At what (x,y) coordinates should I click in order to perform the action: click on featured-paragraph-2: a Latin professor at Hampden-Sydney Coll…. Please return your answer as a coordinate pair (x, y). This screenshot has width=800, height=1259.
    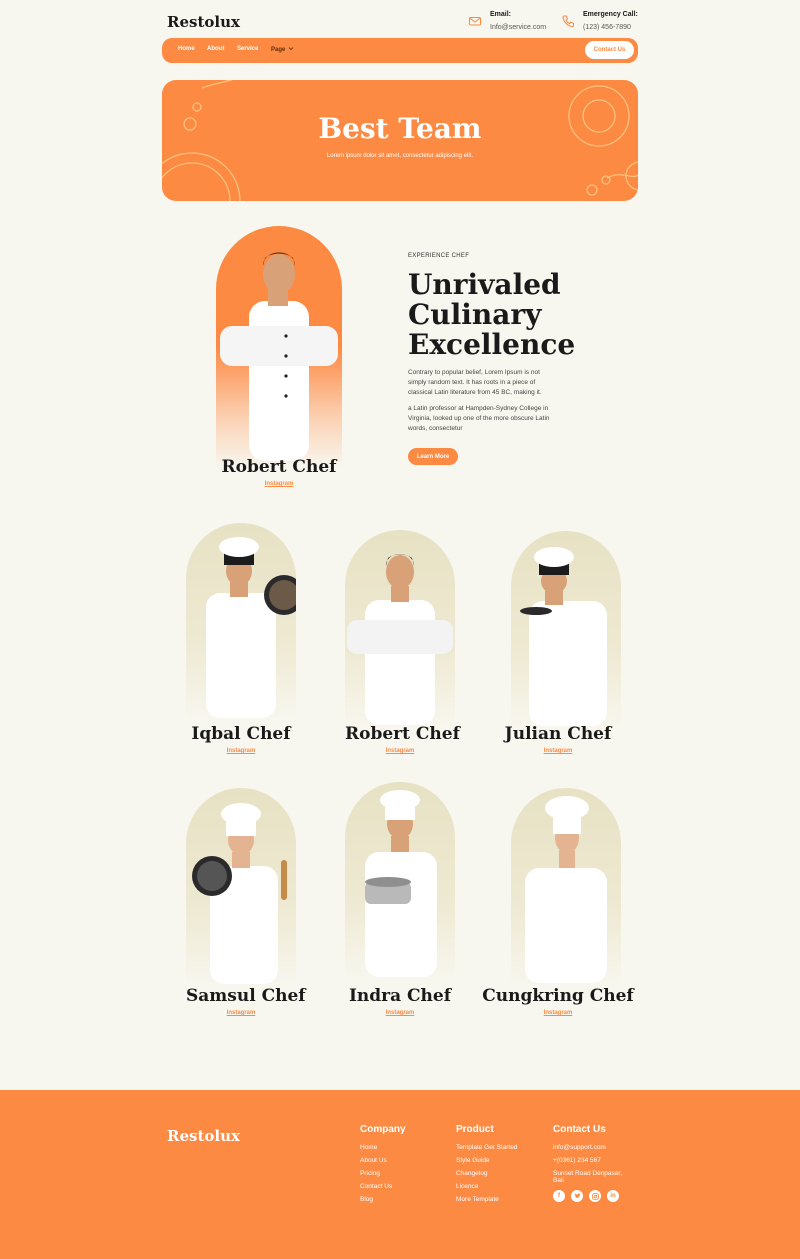
    Looking at the image, I should click on (479, 418).